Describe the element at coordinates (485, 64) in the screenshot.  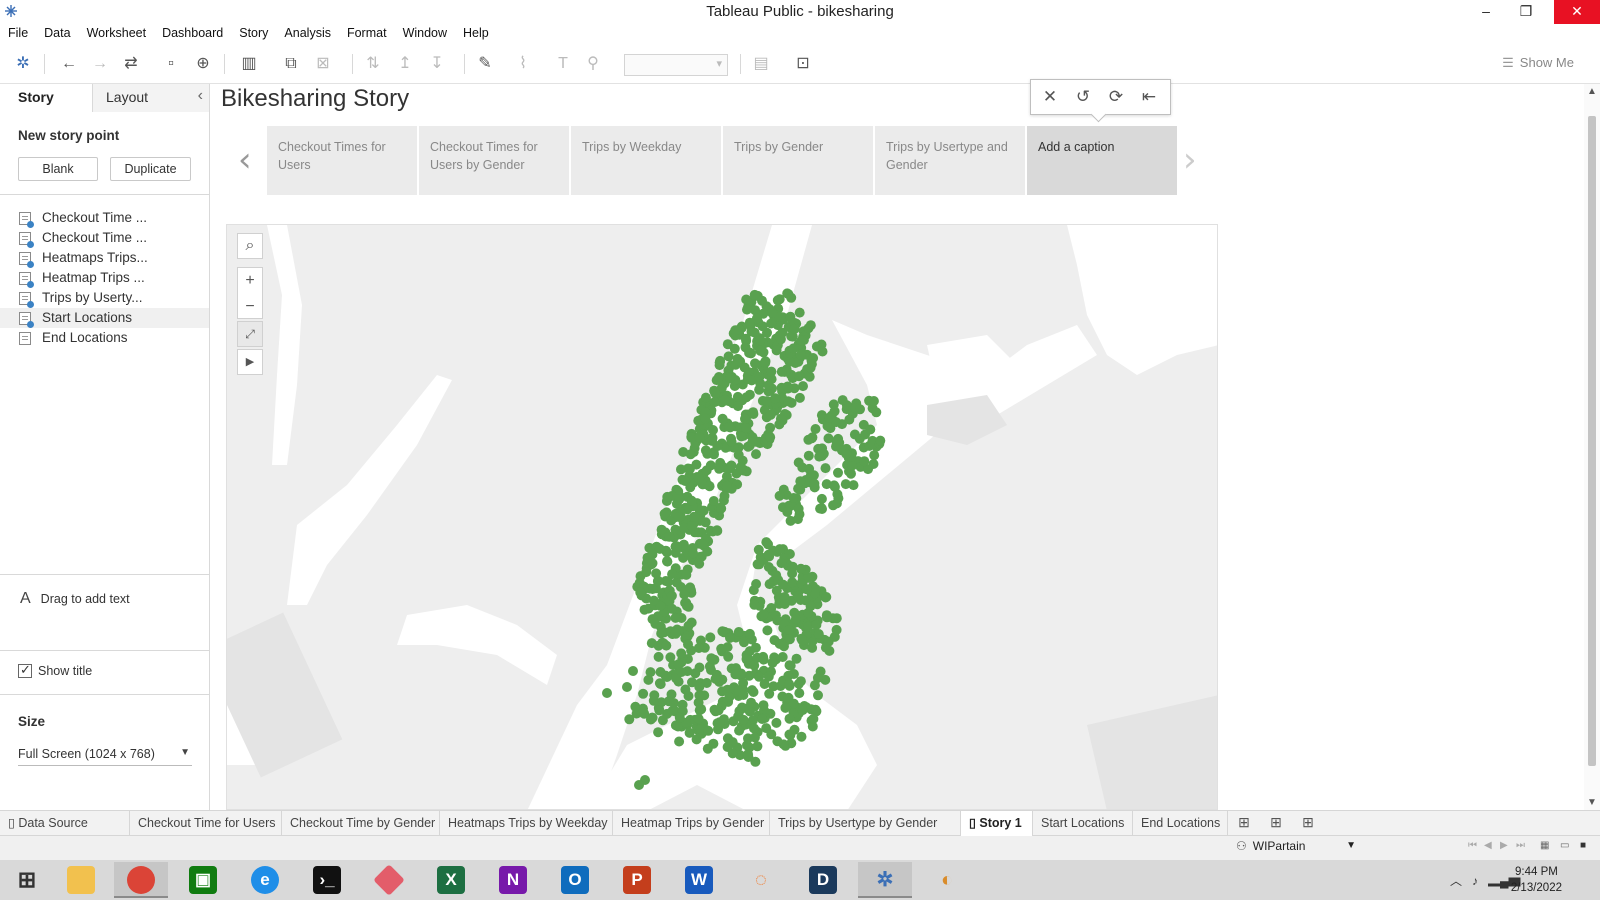
I see `highlight-icon: ✎` at that location.